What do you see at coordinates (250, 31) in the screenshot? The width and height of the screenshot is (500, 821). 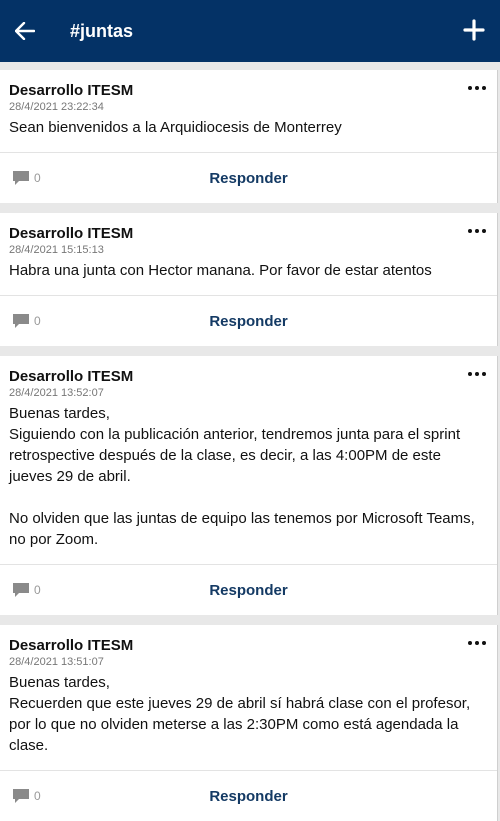 I see `app-header: #juntas` at bounding box center [250, 31].